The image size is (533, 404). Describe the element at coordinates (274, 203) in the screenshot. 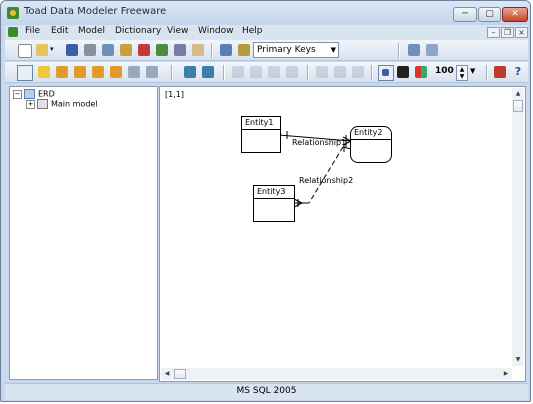

I see `entity-box: Entity3` at that location.